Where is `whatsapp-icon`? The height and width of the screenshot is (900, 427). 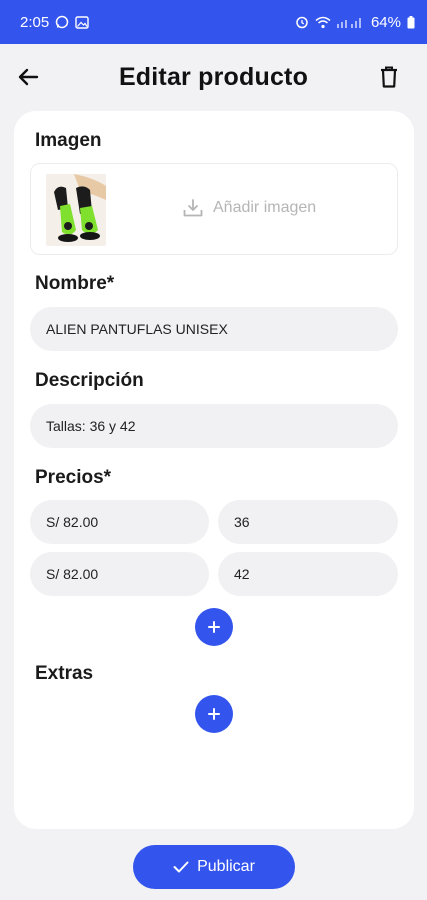 whatsapp-icon is located at coordinates (62, 22).